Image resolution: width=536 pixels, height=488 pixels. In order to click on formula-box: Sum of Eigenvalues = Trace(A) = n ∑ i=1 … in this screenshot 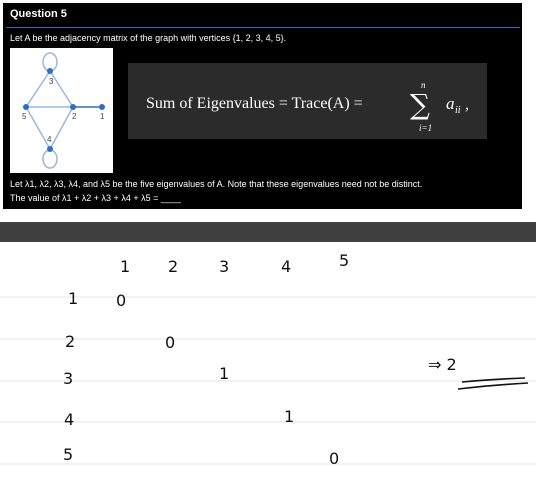, I will do `click(307, 101)`.